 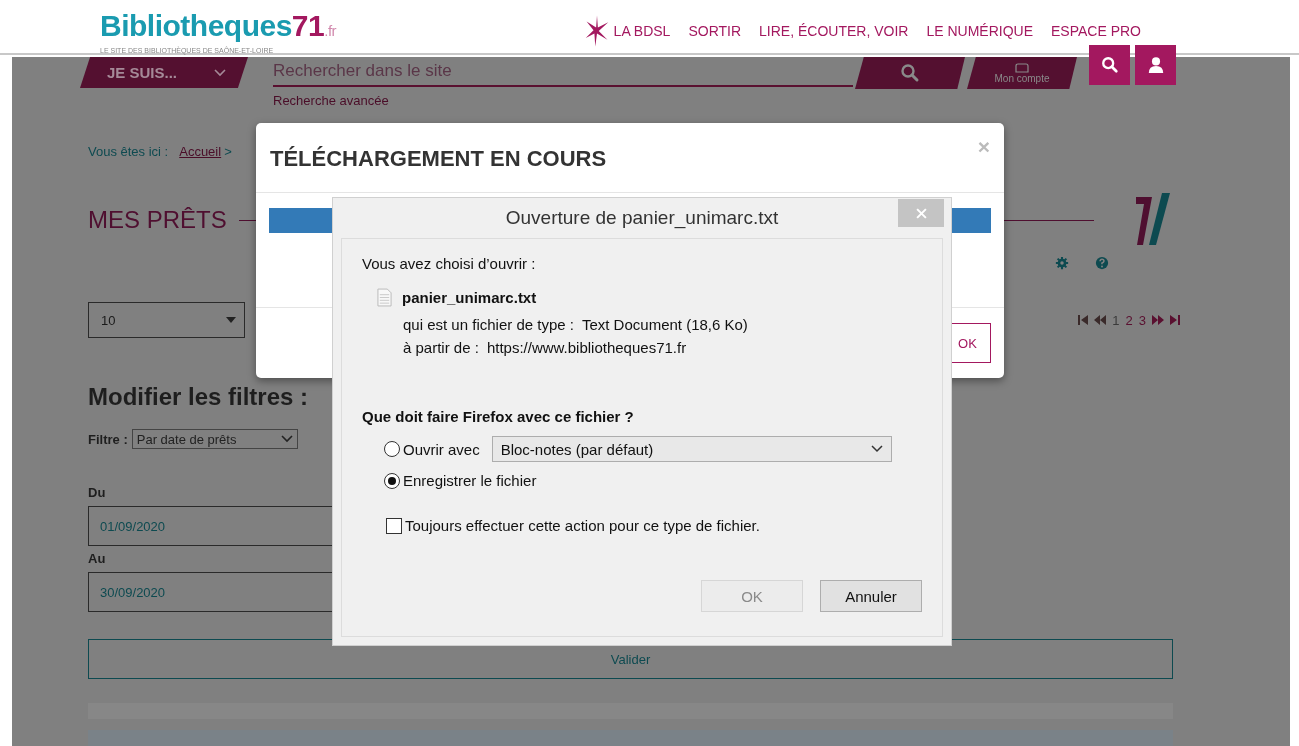 What do you see at coordinates (441, 347) in the screenshot?
I see `source-label: à partir de :` at bounding box center [441, 347].